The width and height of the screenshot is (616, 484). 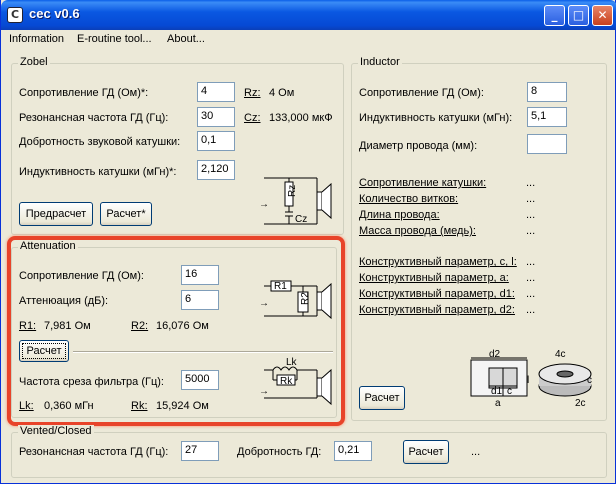 I want to click on ind-diagram-d1: d1, so click(x=497, y=391).